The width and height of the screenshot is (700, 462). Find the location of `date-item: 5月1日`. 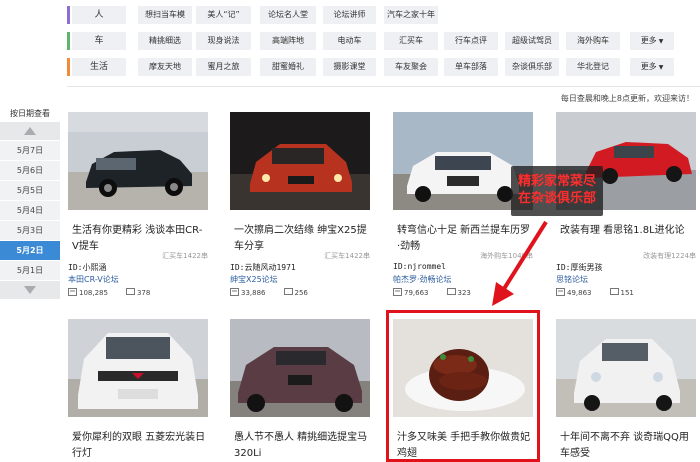

date-item: 5月1日 is located at coordinates (30, 271).